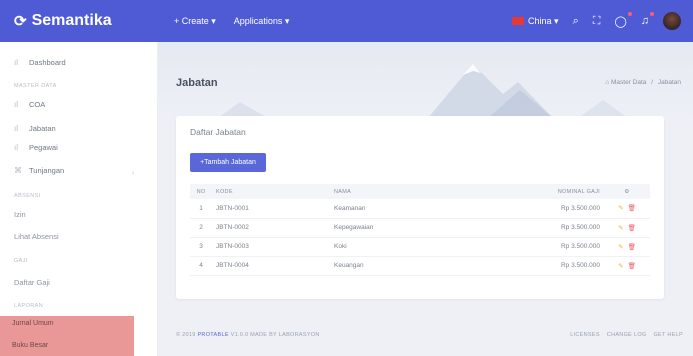 The image size is (693, 356). I want to click on avatar, so click(672, 21).